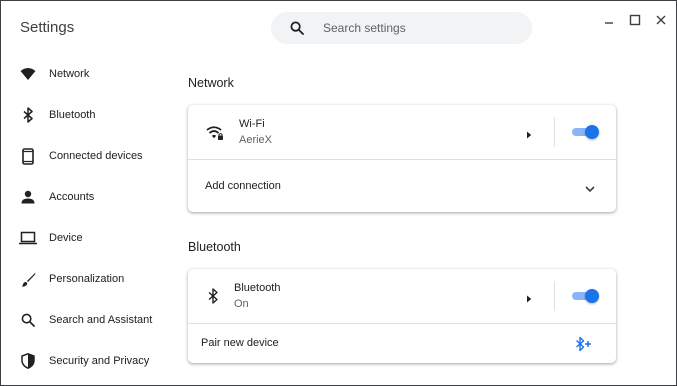 The image size is (677, 386). What do you see at coordinates (96, 156) in the screenshot?
I see `sidebar-item-label: Connected devices` at bounding box center [96, 156].